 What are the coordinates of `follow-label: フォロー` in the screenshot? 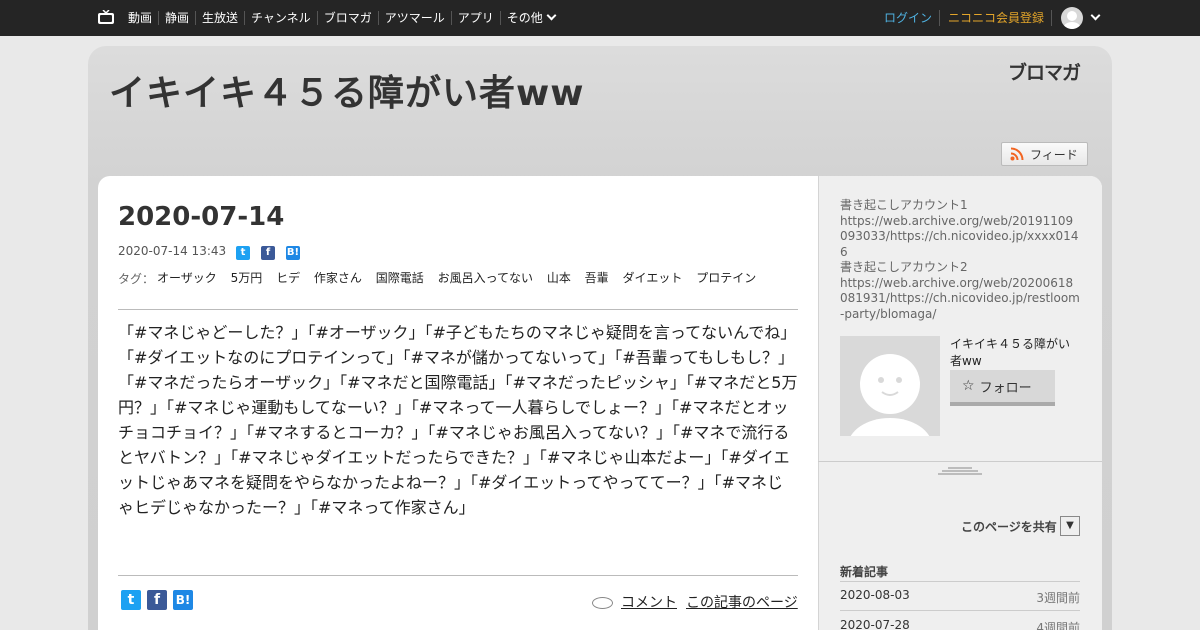 It's located at (1005, 388).